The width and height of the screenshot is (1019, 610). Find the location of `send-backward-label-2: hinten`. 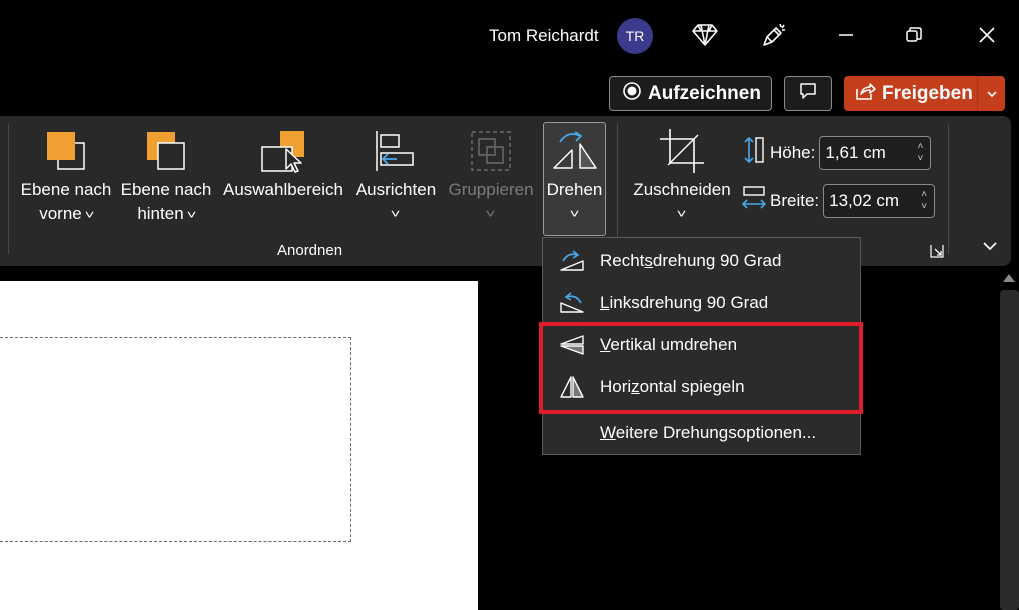

send-backward-label-2: hinten is located at coordinates (160, 213).